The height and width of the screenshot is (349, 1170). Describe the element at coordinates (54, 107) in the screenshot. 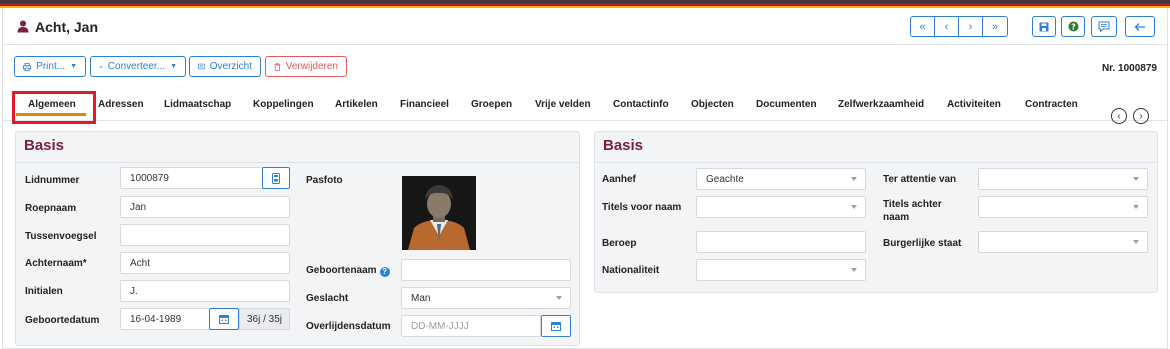

I see `active-tab-highlight` at that location.